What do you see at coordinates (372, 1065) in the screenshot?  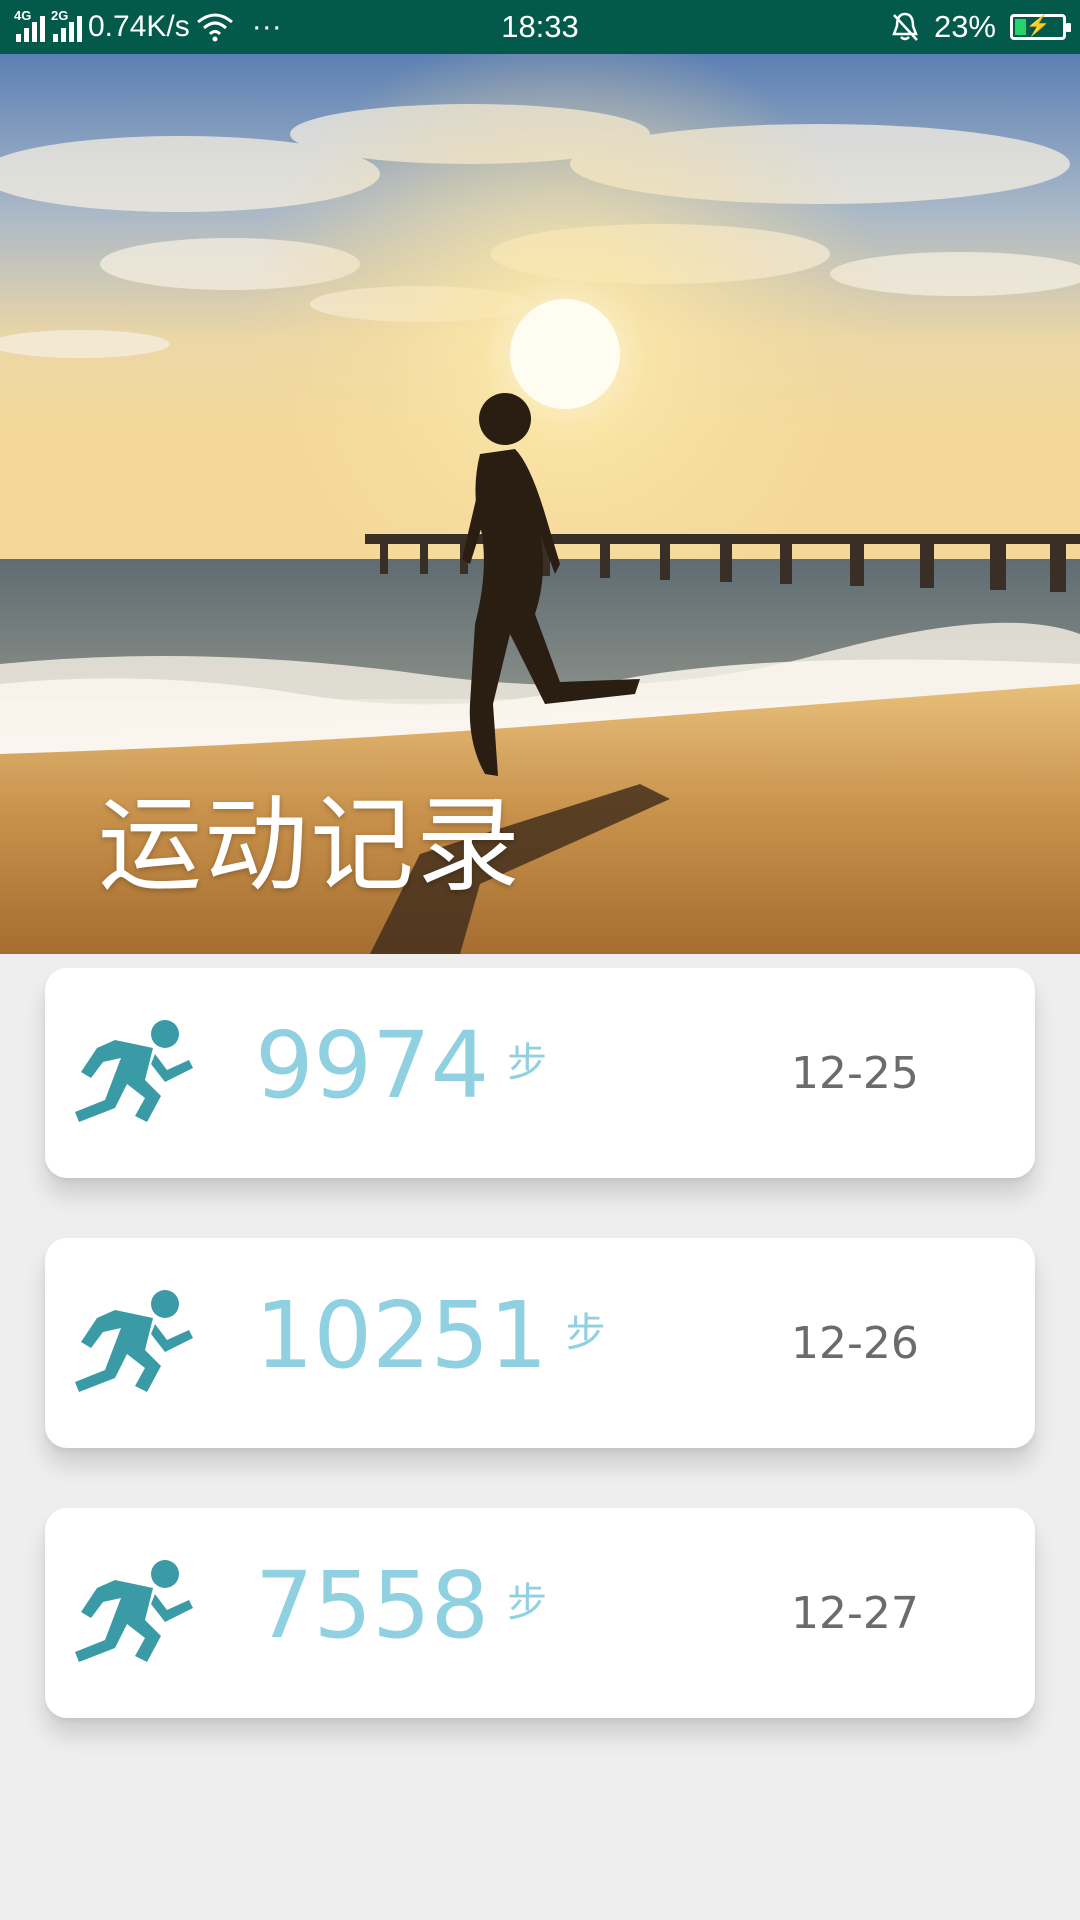 I see `step-count: 9974` at bounding box center [372, 1065].